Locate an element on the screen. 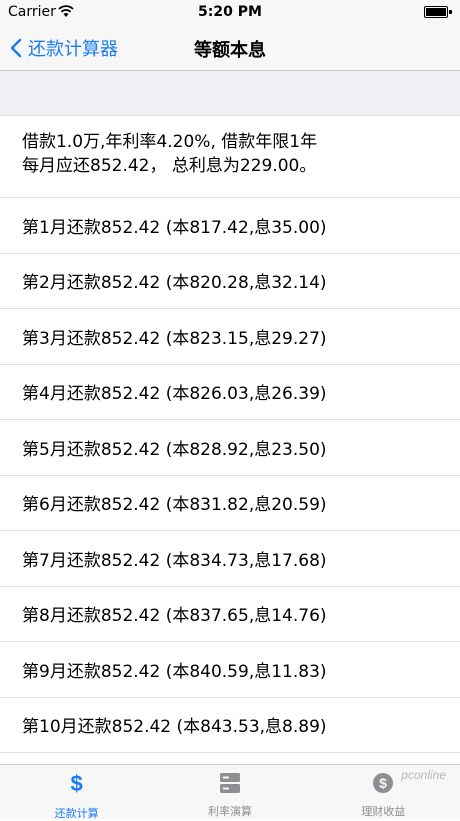 The height and width of the screenshot is (821, 460). list-item: 第5月还款852.42 (本828.92,息23.50) is located at coordinates (230, 448).